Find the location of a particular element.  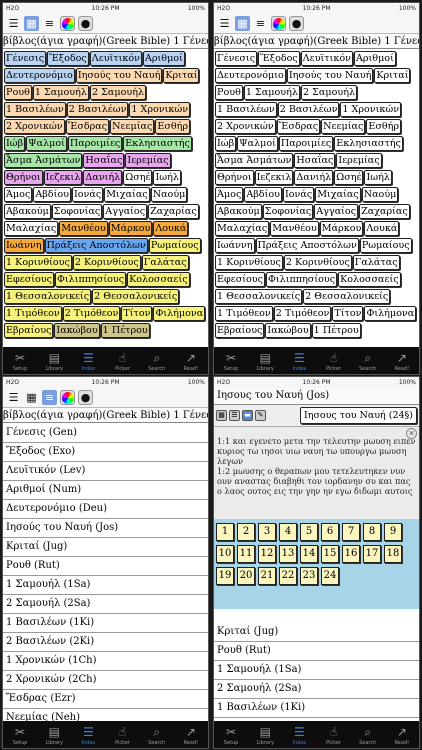

book-chip: Ἔσδρας is located at coordinates (298, 126).